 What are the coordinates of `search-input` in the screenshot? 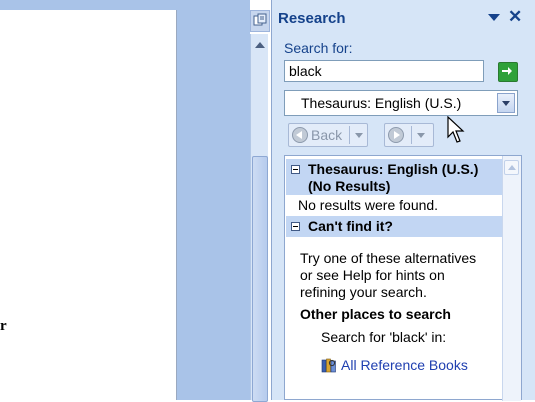 It's located at (384, 71).